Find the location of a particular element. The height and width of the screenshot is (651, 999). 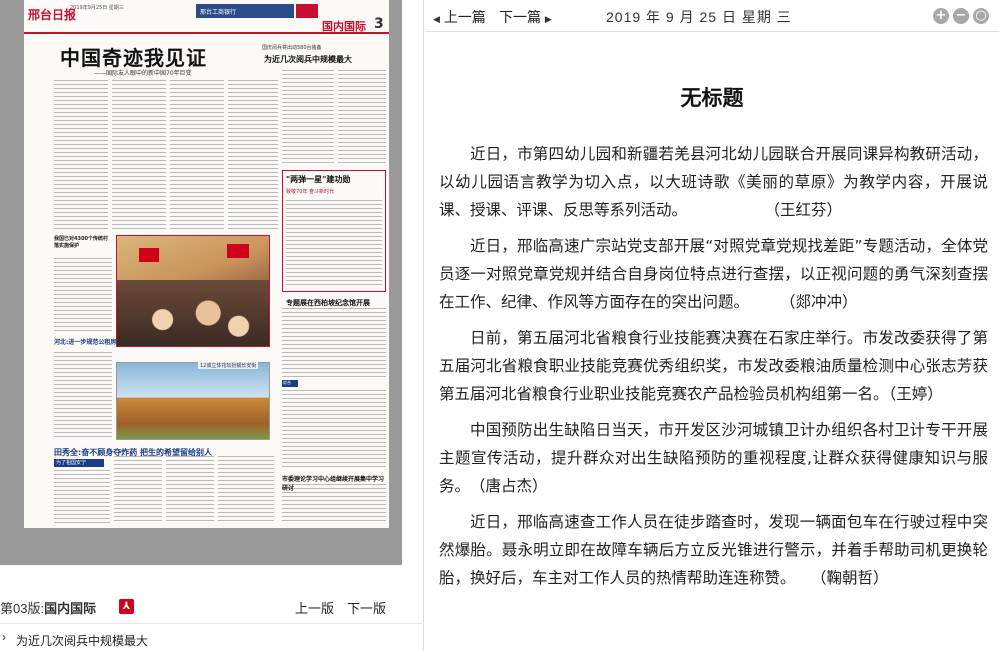

article-title: 无标题 is located at coordinates (712, 98).